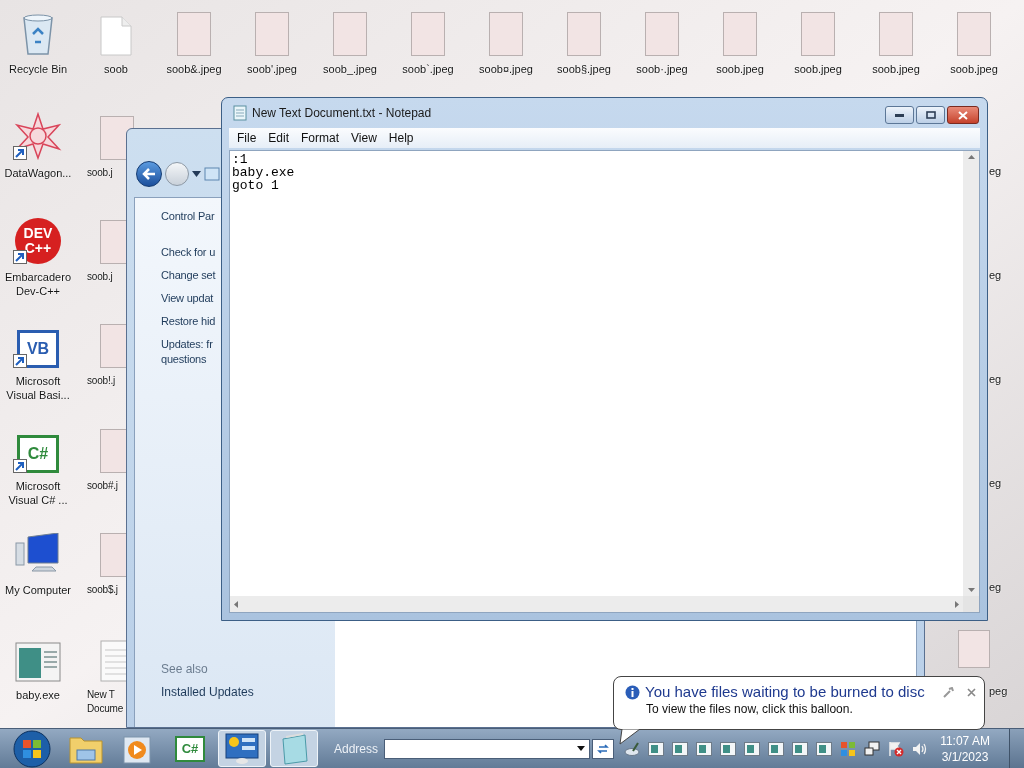 This screenshot has width=1024, height=768. I want to click on icon-label: soob·.jpeg, so click(662, 69).